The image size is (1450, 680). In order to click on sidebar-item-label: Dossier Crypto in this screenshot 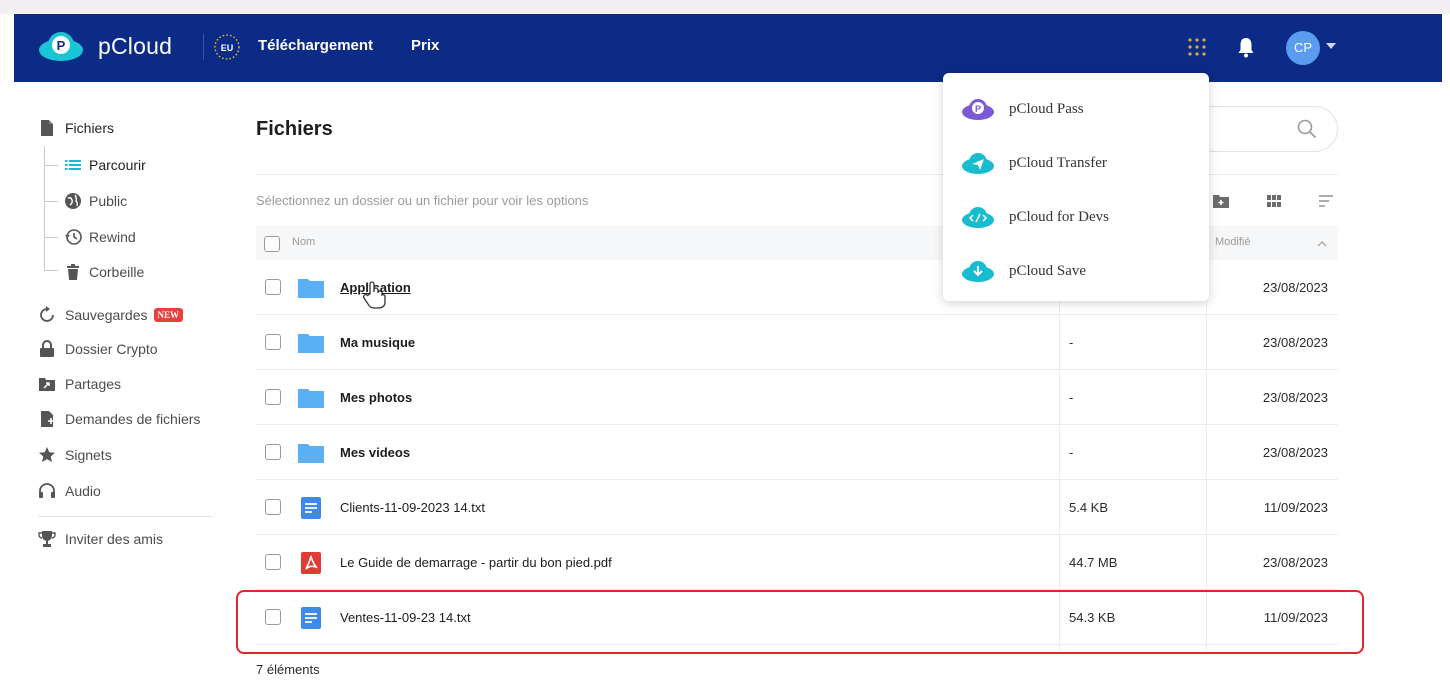, I will do `click(111, 349)`.